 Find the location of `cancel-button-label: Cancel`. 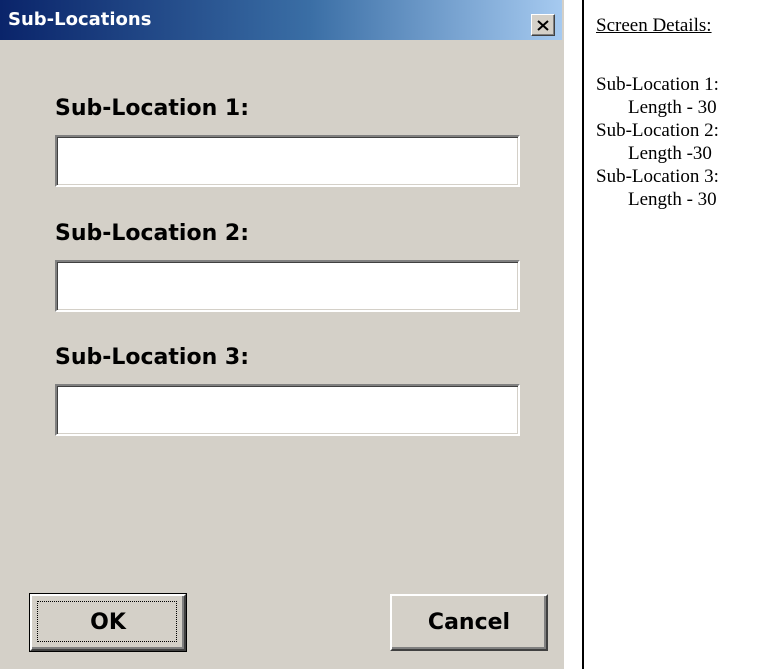

cancel-button-label: Cancel is located at coordinates (469, 622).